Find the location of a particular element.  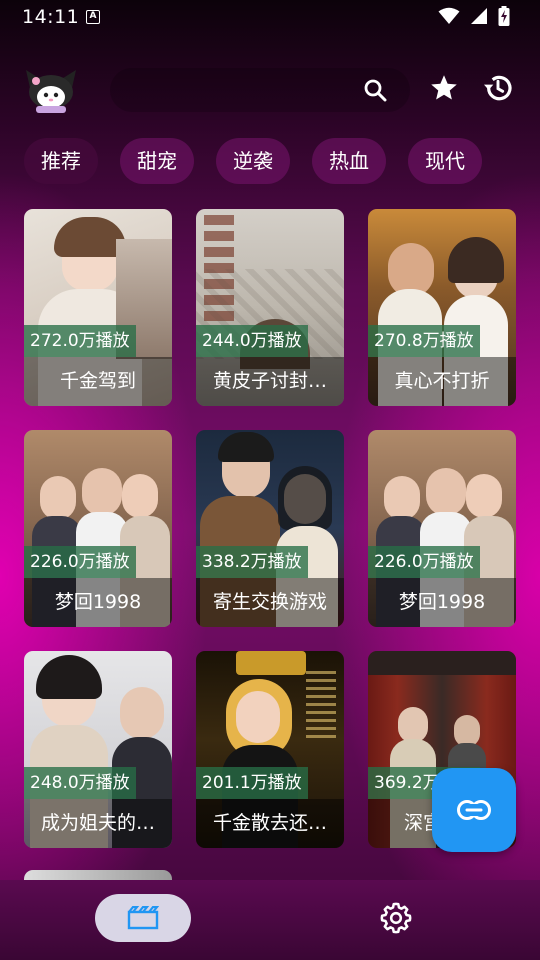

wifi-icon is located at coordinates (449, 15).